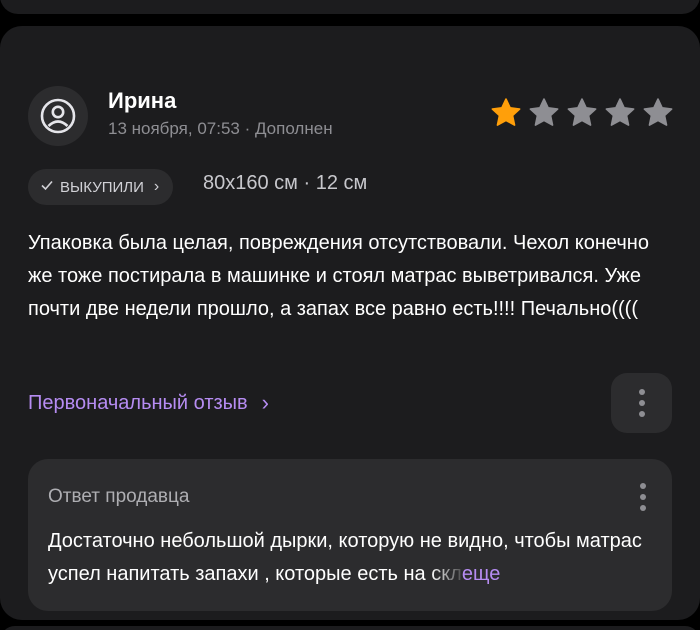 The width and height of the screenshot is (700, 630). I want to click on author-name: Ирина, so click(142, 100).